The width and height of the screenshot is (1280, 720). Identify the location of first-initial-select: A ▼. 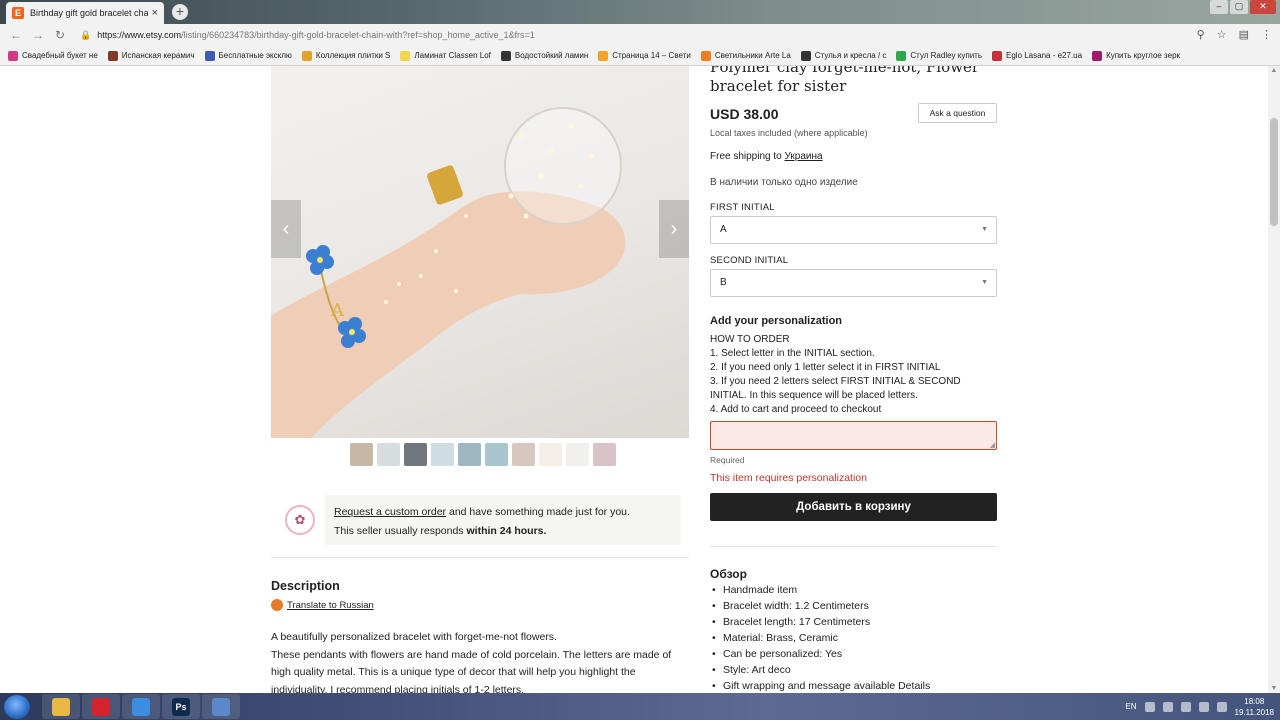
(853, 230).